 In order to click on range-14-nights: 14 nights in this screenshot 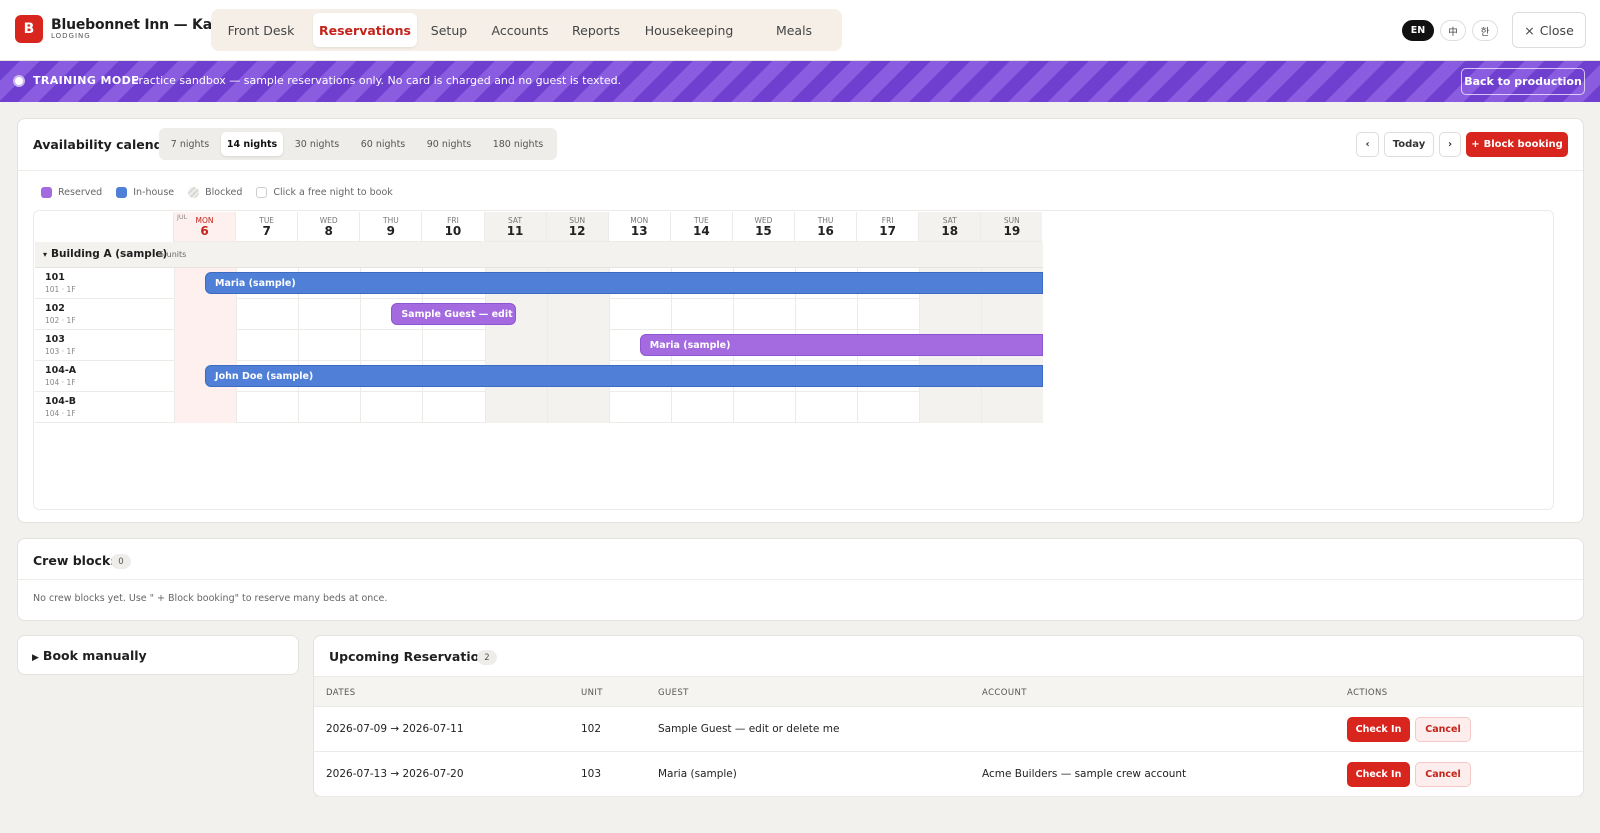, I will do `click(252, 144)`.